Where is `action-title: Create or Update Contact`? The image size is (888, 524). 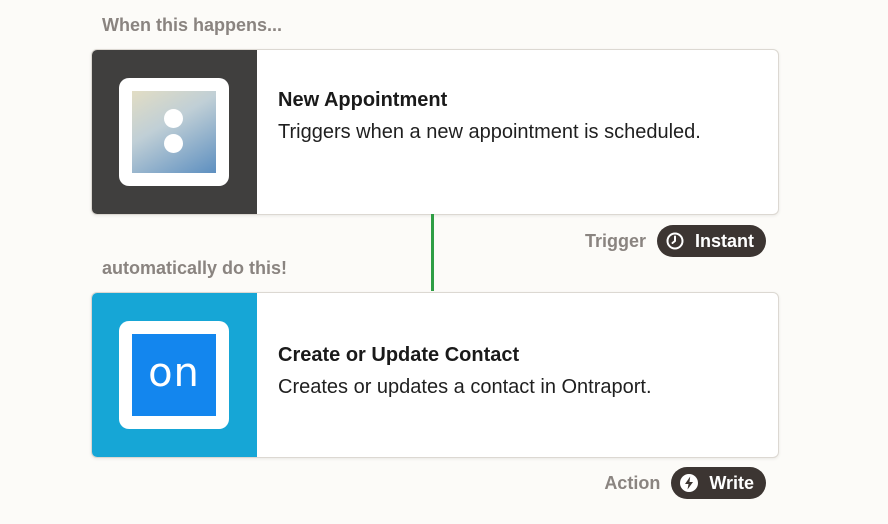
action-title: Create or Update Contact is located at coordinates (399, 355).